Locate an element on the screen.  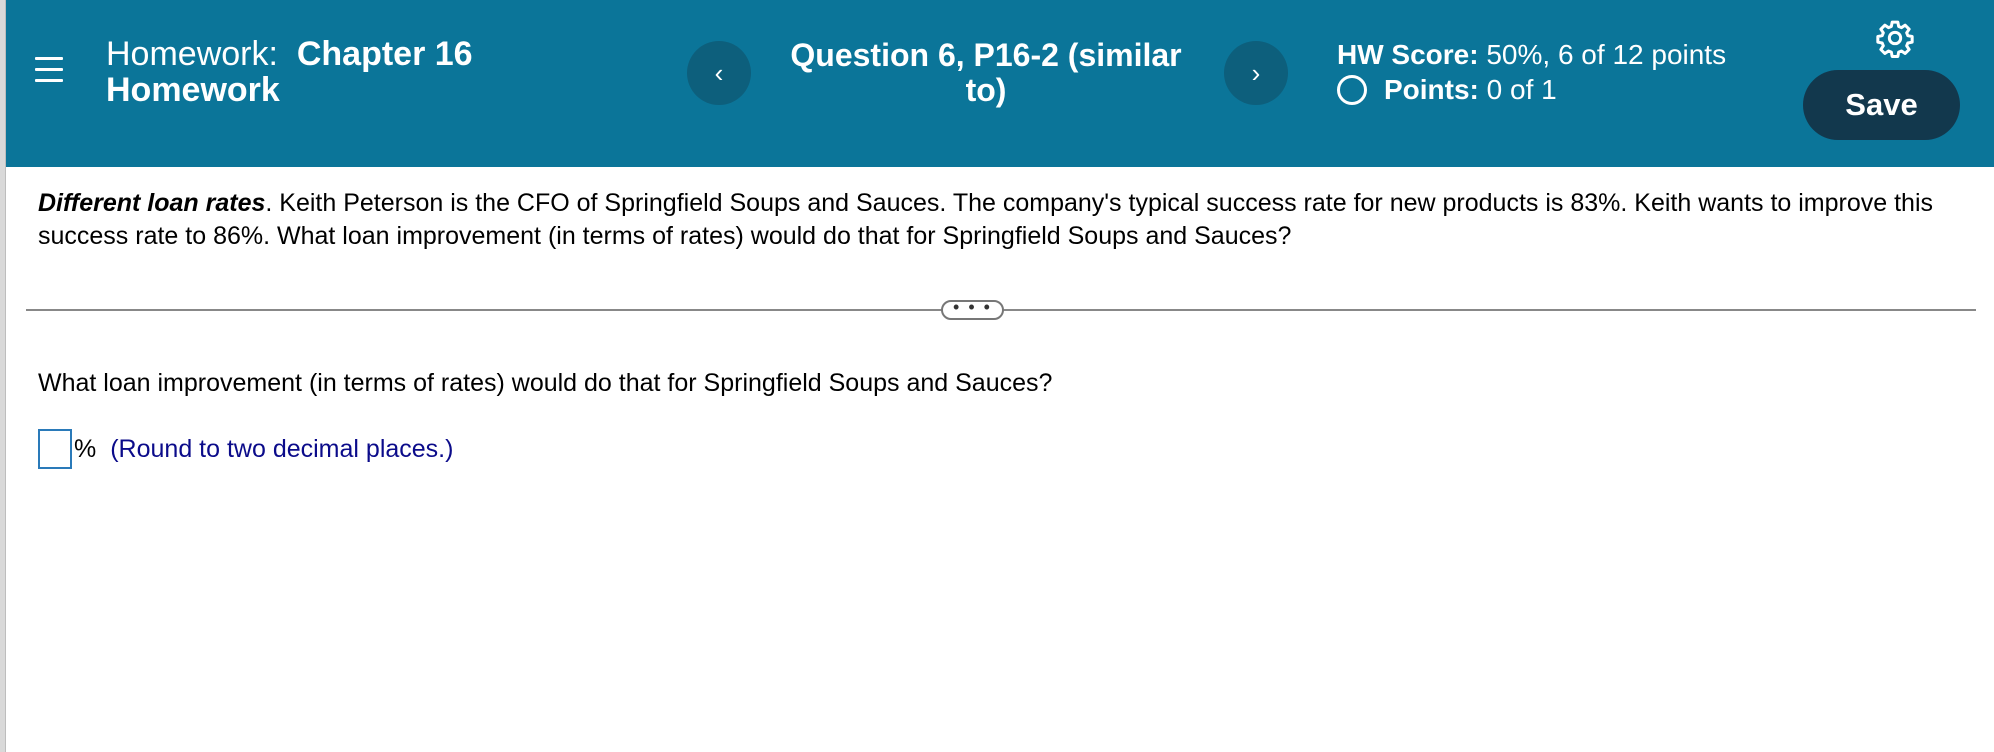
previous-question-button: ‹ is located at coordinates (719, 73).